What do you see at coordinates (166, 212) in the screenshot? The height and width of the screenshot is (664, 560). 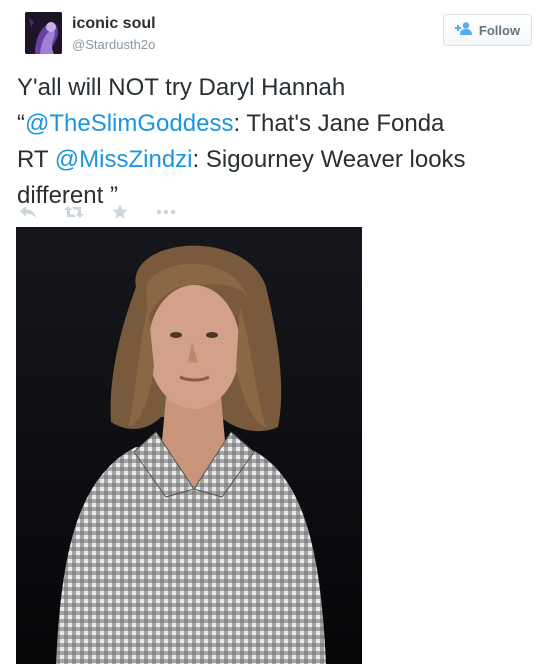 I see `more-dots-icon` at bounding box center [166, 212].